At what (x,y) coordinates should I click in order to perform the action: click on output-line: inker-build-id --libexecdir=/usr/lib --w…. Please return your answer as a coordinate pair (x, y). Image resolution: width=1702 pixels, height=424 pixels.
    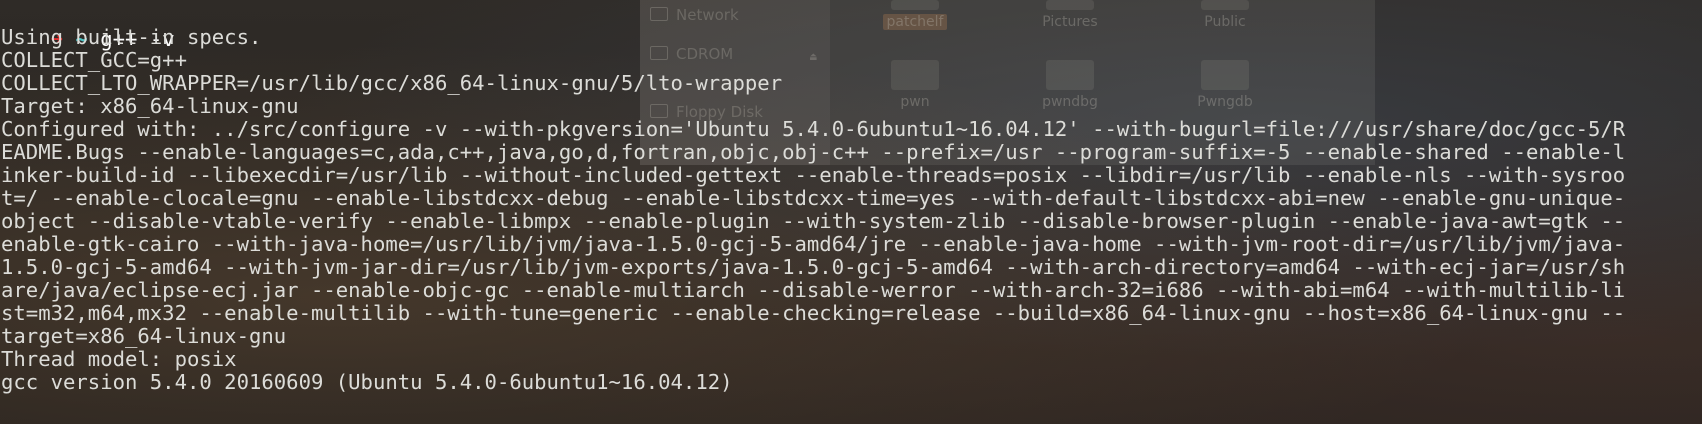
    Looking at the image, I should click on (813, 175).